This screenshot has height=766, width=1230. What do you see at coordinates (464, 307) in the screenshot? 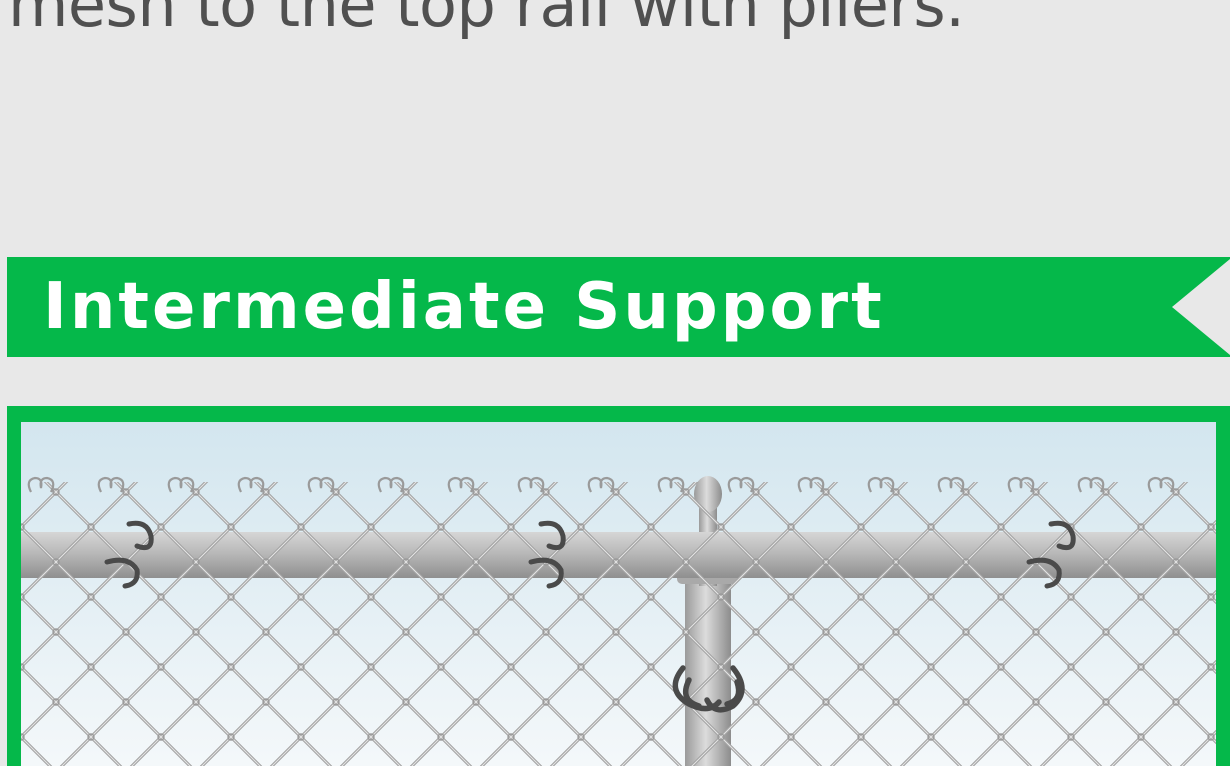
I see `section-title: Intermediate Support` at bounding box center [464, 307].